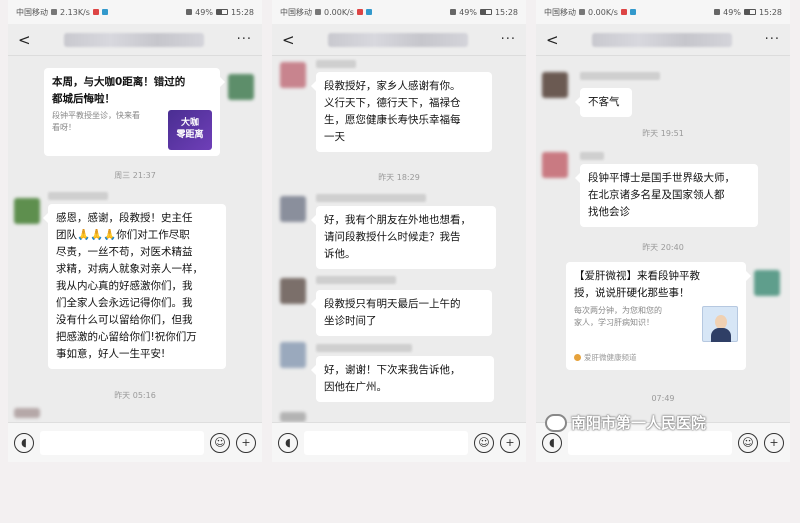  What do you see at coordinates (639, 423) in the screenshot?
I see `watermark-text: 南阳市第一人民医院` at bounding box center [639, 423].